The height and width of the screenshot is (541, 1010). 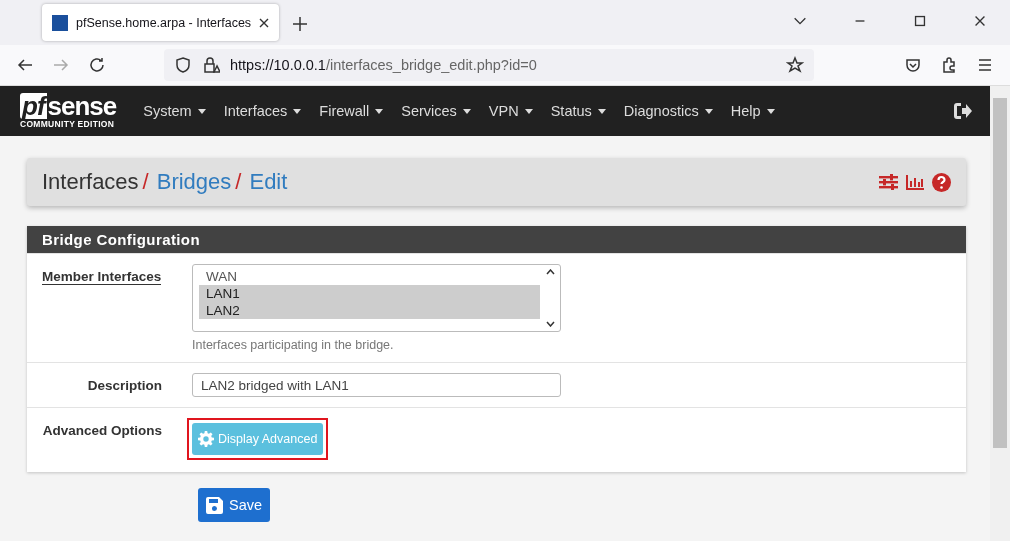 I want to click on breadcrumb-text: Interfaces, so click(x=90, y=182).